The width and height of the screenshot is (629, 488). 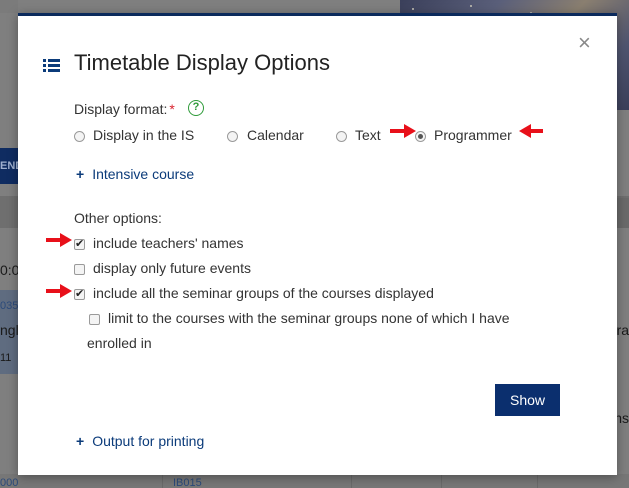 What do you see at coordinates (623, 213) in the screenshot?
I see `bg-right-cell` at bounding box center [623, 213].